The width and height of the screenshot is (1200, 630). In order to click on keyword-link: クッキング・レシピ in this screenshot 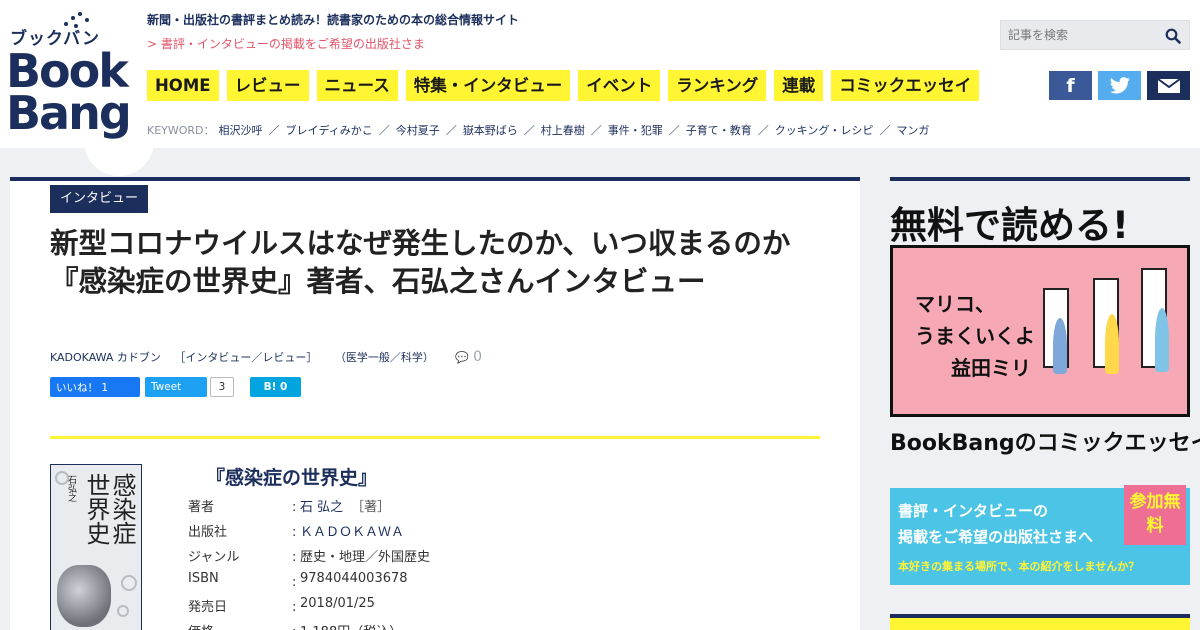, I will do `click(824, 130)`.